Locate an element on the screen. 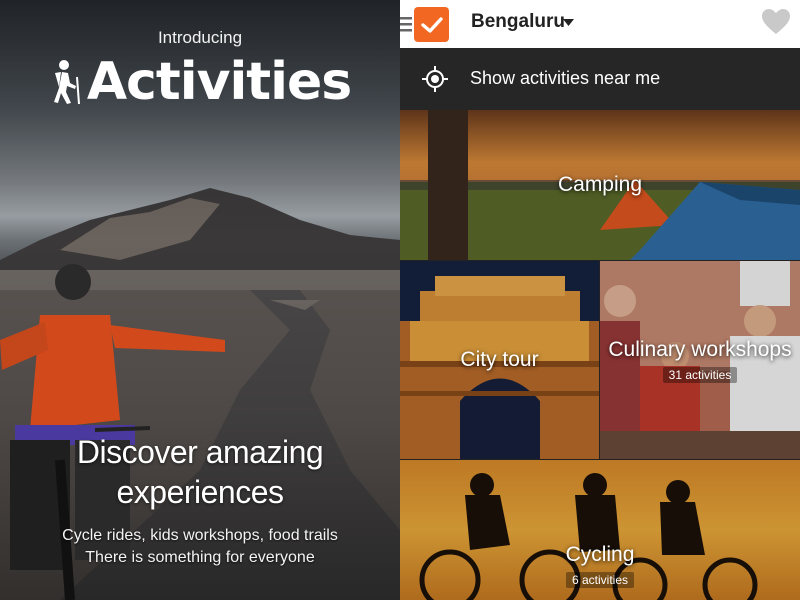 This screenshot has height=600, width=800. title-row: Activities is located at coordinates (200, 82).